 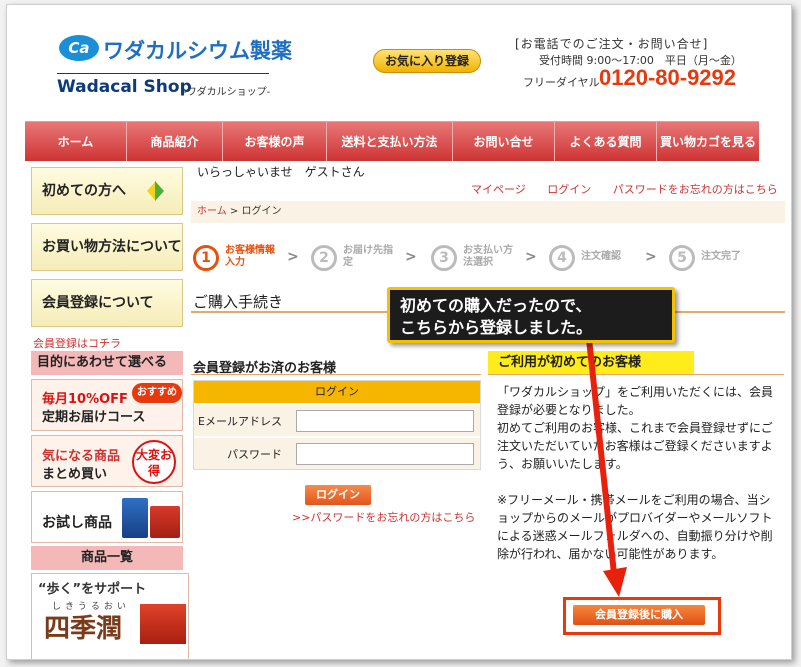 I want to click on sidebar-card-subscription: 毎月10%OFF 定期お届けコース おすすめ, so click(x=107, y=405).